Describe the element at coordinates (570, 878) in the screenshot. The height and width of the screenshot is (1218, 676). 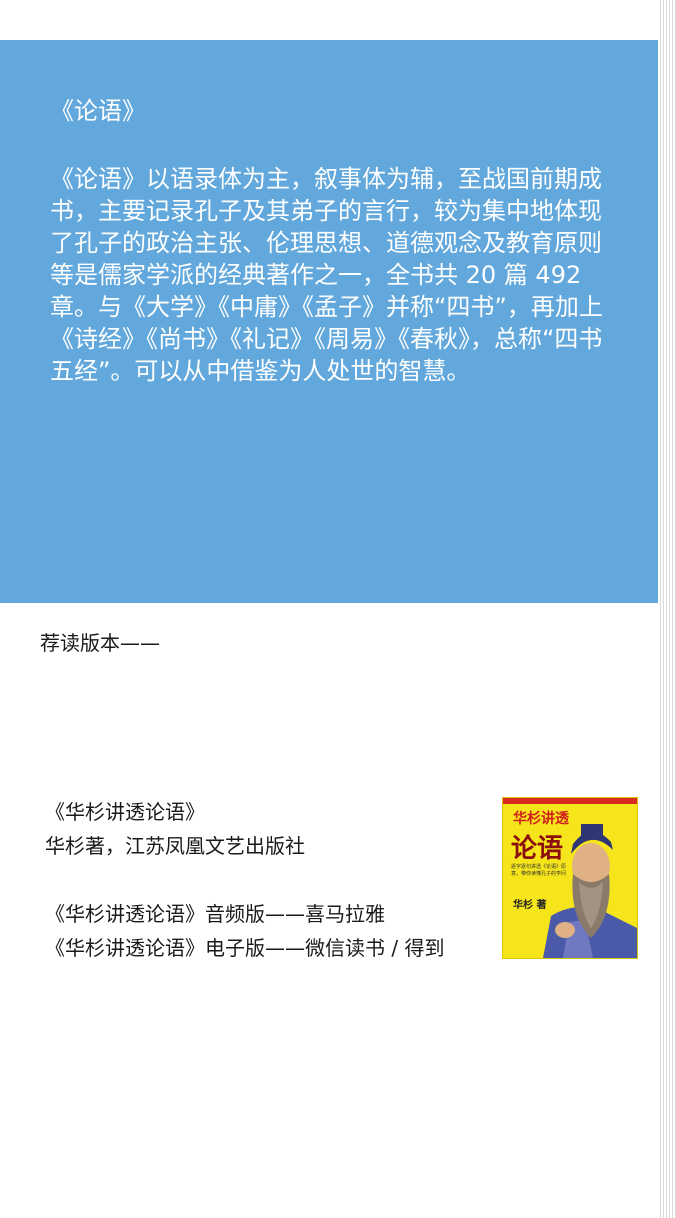
I see `book-cover-image: 华杉讲透 论语 逐字逐句讲透《论语》原意，带你读懂孔子的学问 华杉 著` at that location.